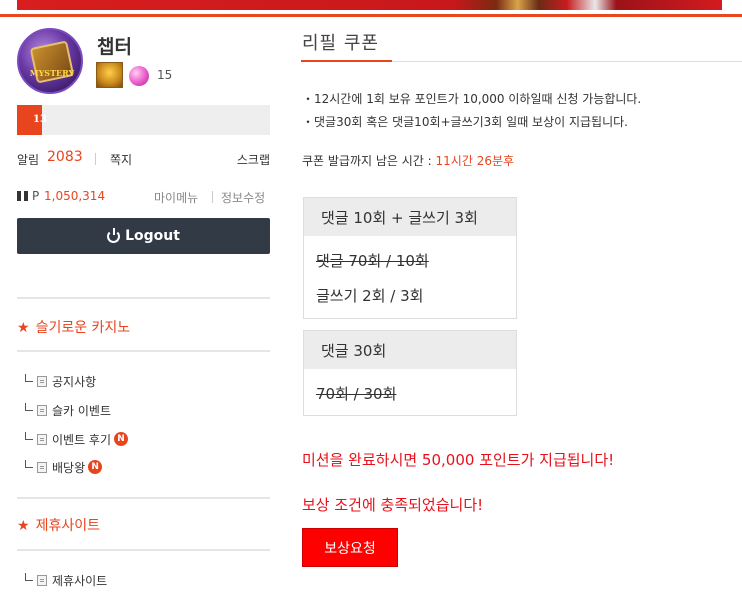  What do you see at coordinates (143, 120) in the screenshot?
I see `exp-bar: 13` at bounding box center [143, 120].